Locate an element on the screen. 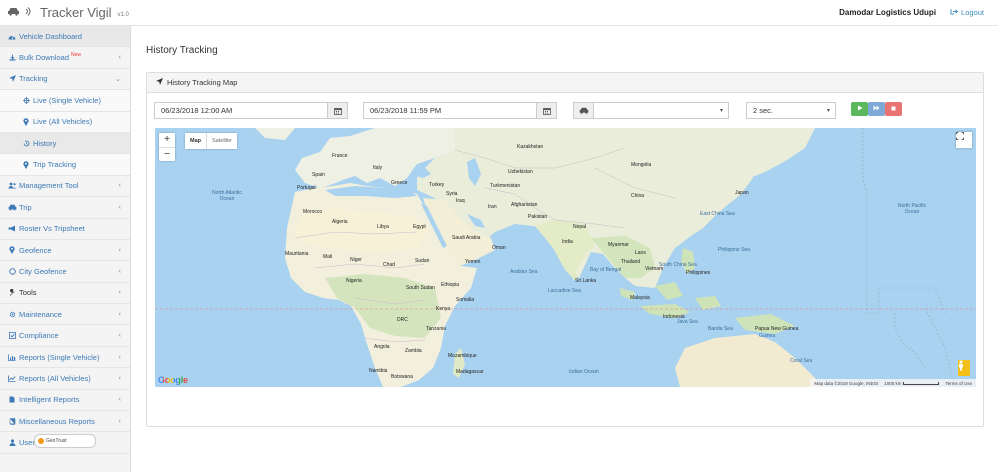 Image resolution: width=998 pixels, height=472 pixels. sidebar-item-bulk-download: Bulk Download New ‹ is located at coordinates (65, 58).